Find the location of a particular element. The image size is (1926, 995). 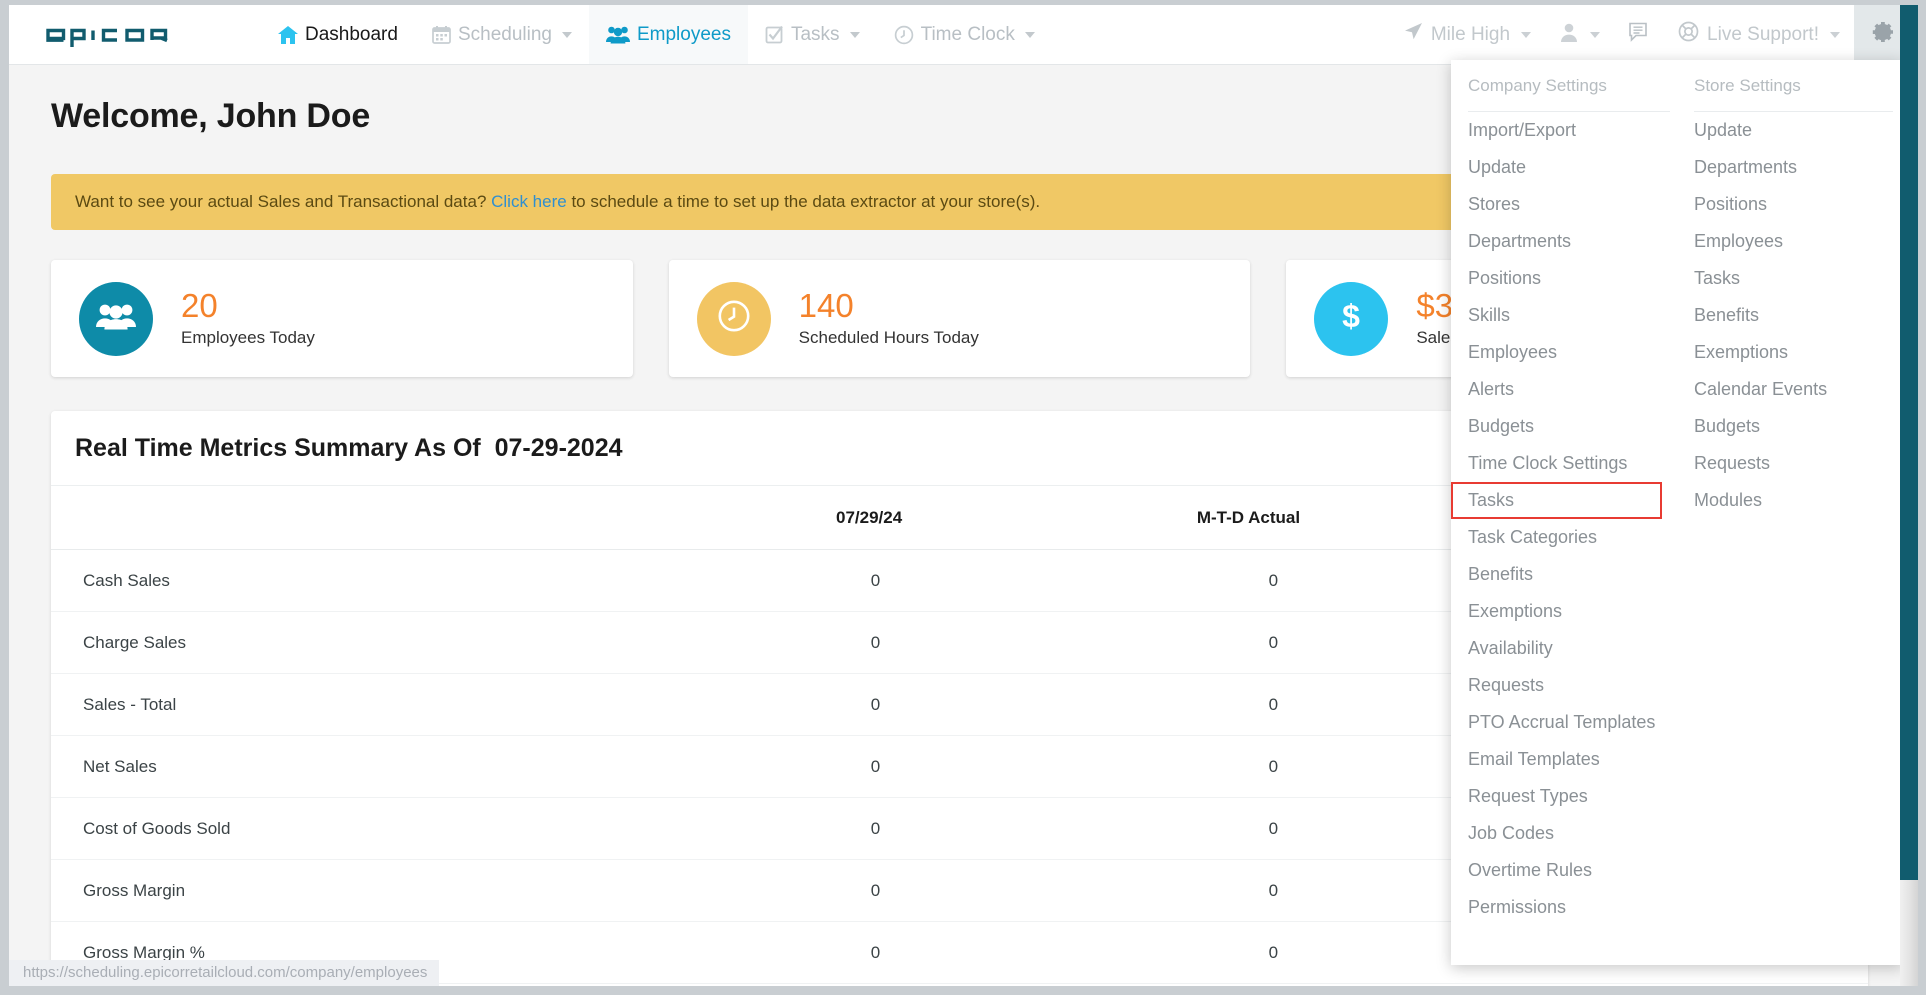

company-menu-item-skills: Skills is located at coordinates (1563, 315).